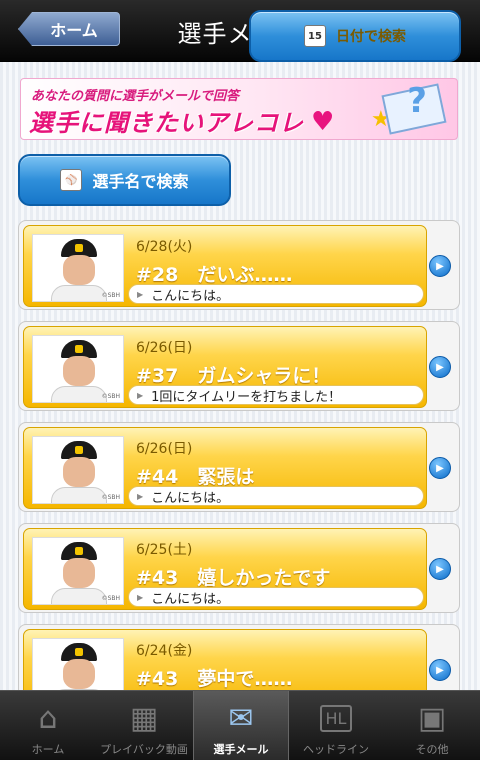 This screenshot has width=480, height=760. Describe the element at coordinates (417, 101) in the screenshot. I see `question-mark-icon: ?` at that location.